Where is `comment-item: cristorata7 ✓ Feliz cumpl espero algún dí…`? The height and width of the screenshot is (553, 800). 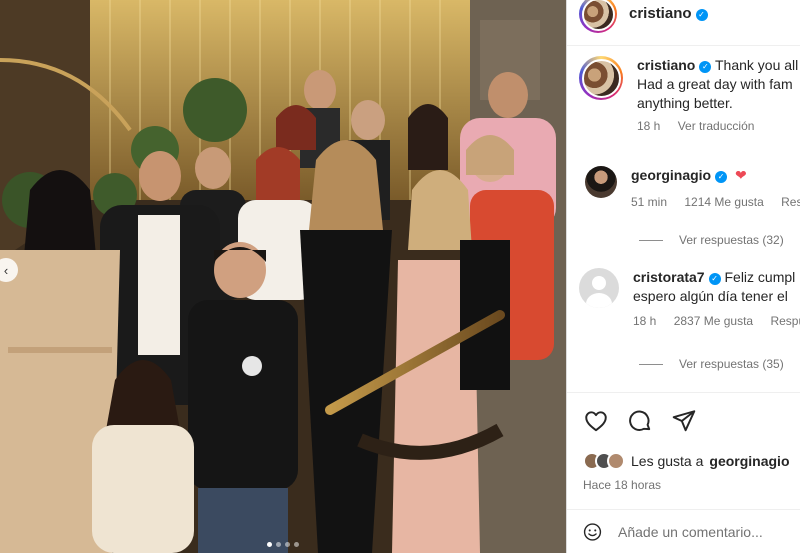
comment-item: cristorata7 ✓ Feliz cumpl espero algún dí… is located at coordinates (689, 298).